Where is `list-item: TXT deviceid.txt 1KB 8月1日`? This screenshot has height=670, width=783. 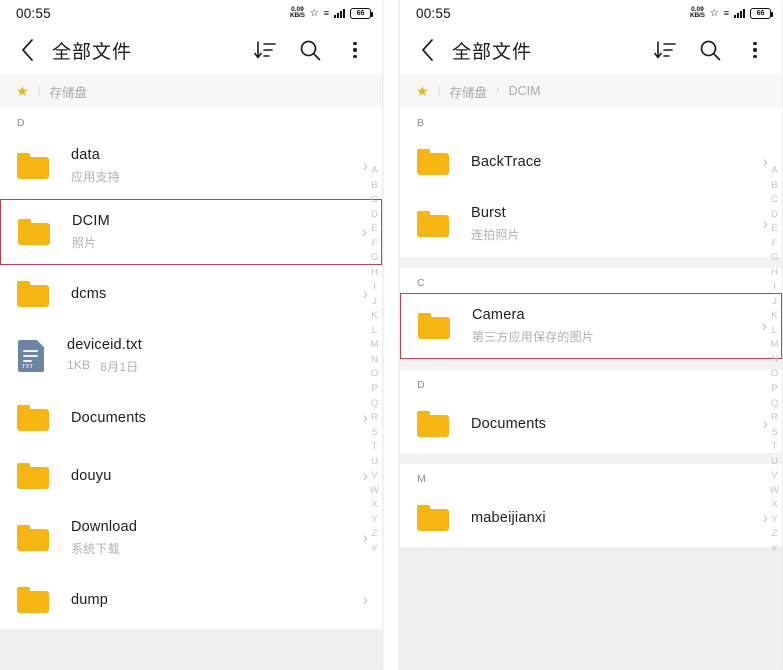
list-item: TXT deviceid.txt 1KB 8月1日 is located at coordinates (191, 356).